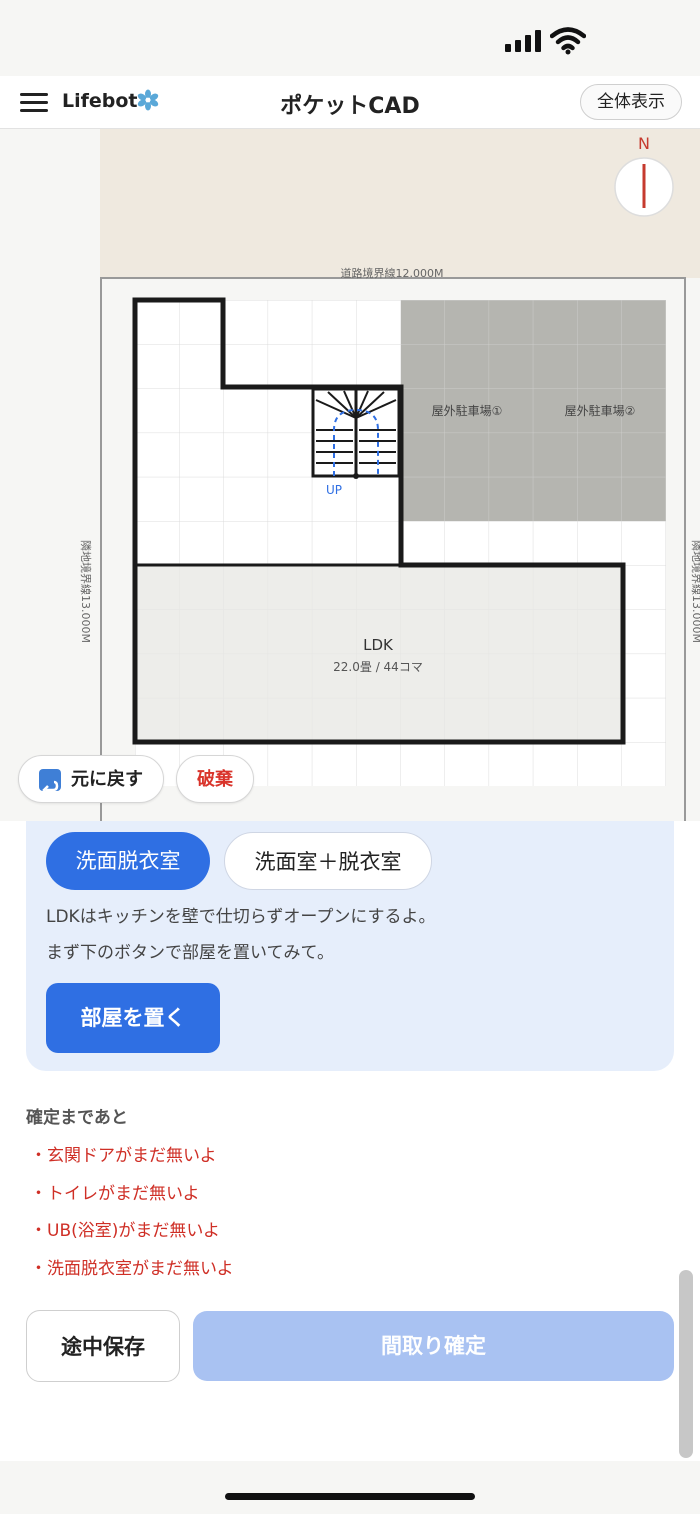 The image size is (700, 1514). I want to click on menu-icon, so click(34, 103).